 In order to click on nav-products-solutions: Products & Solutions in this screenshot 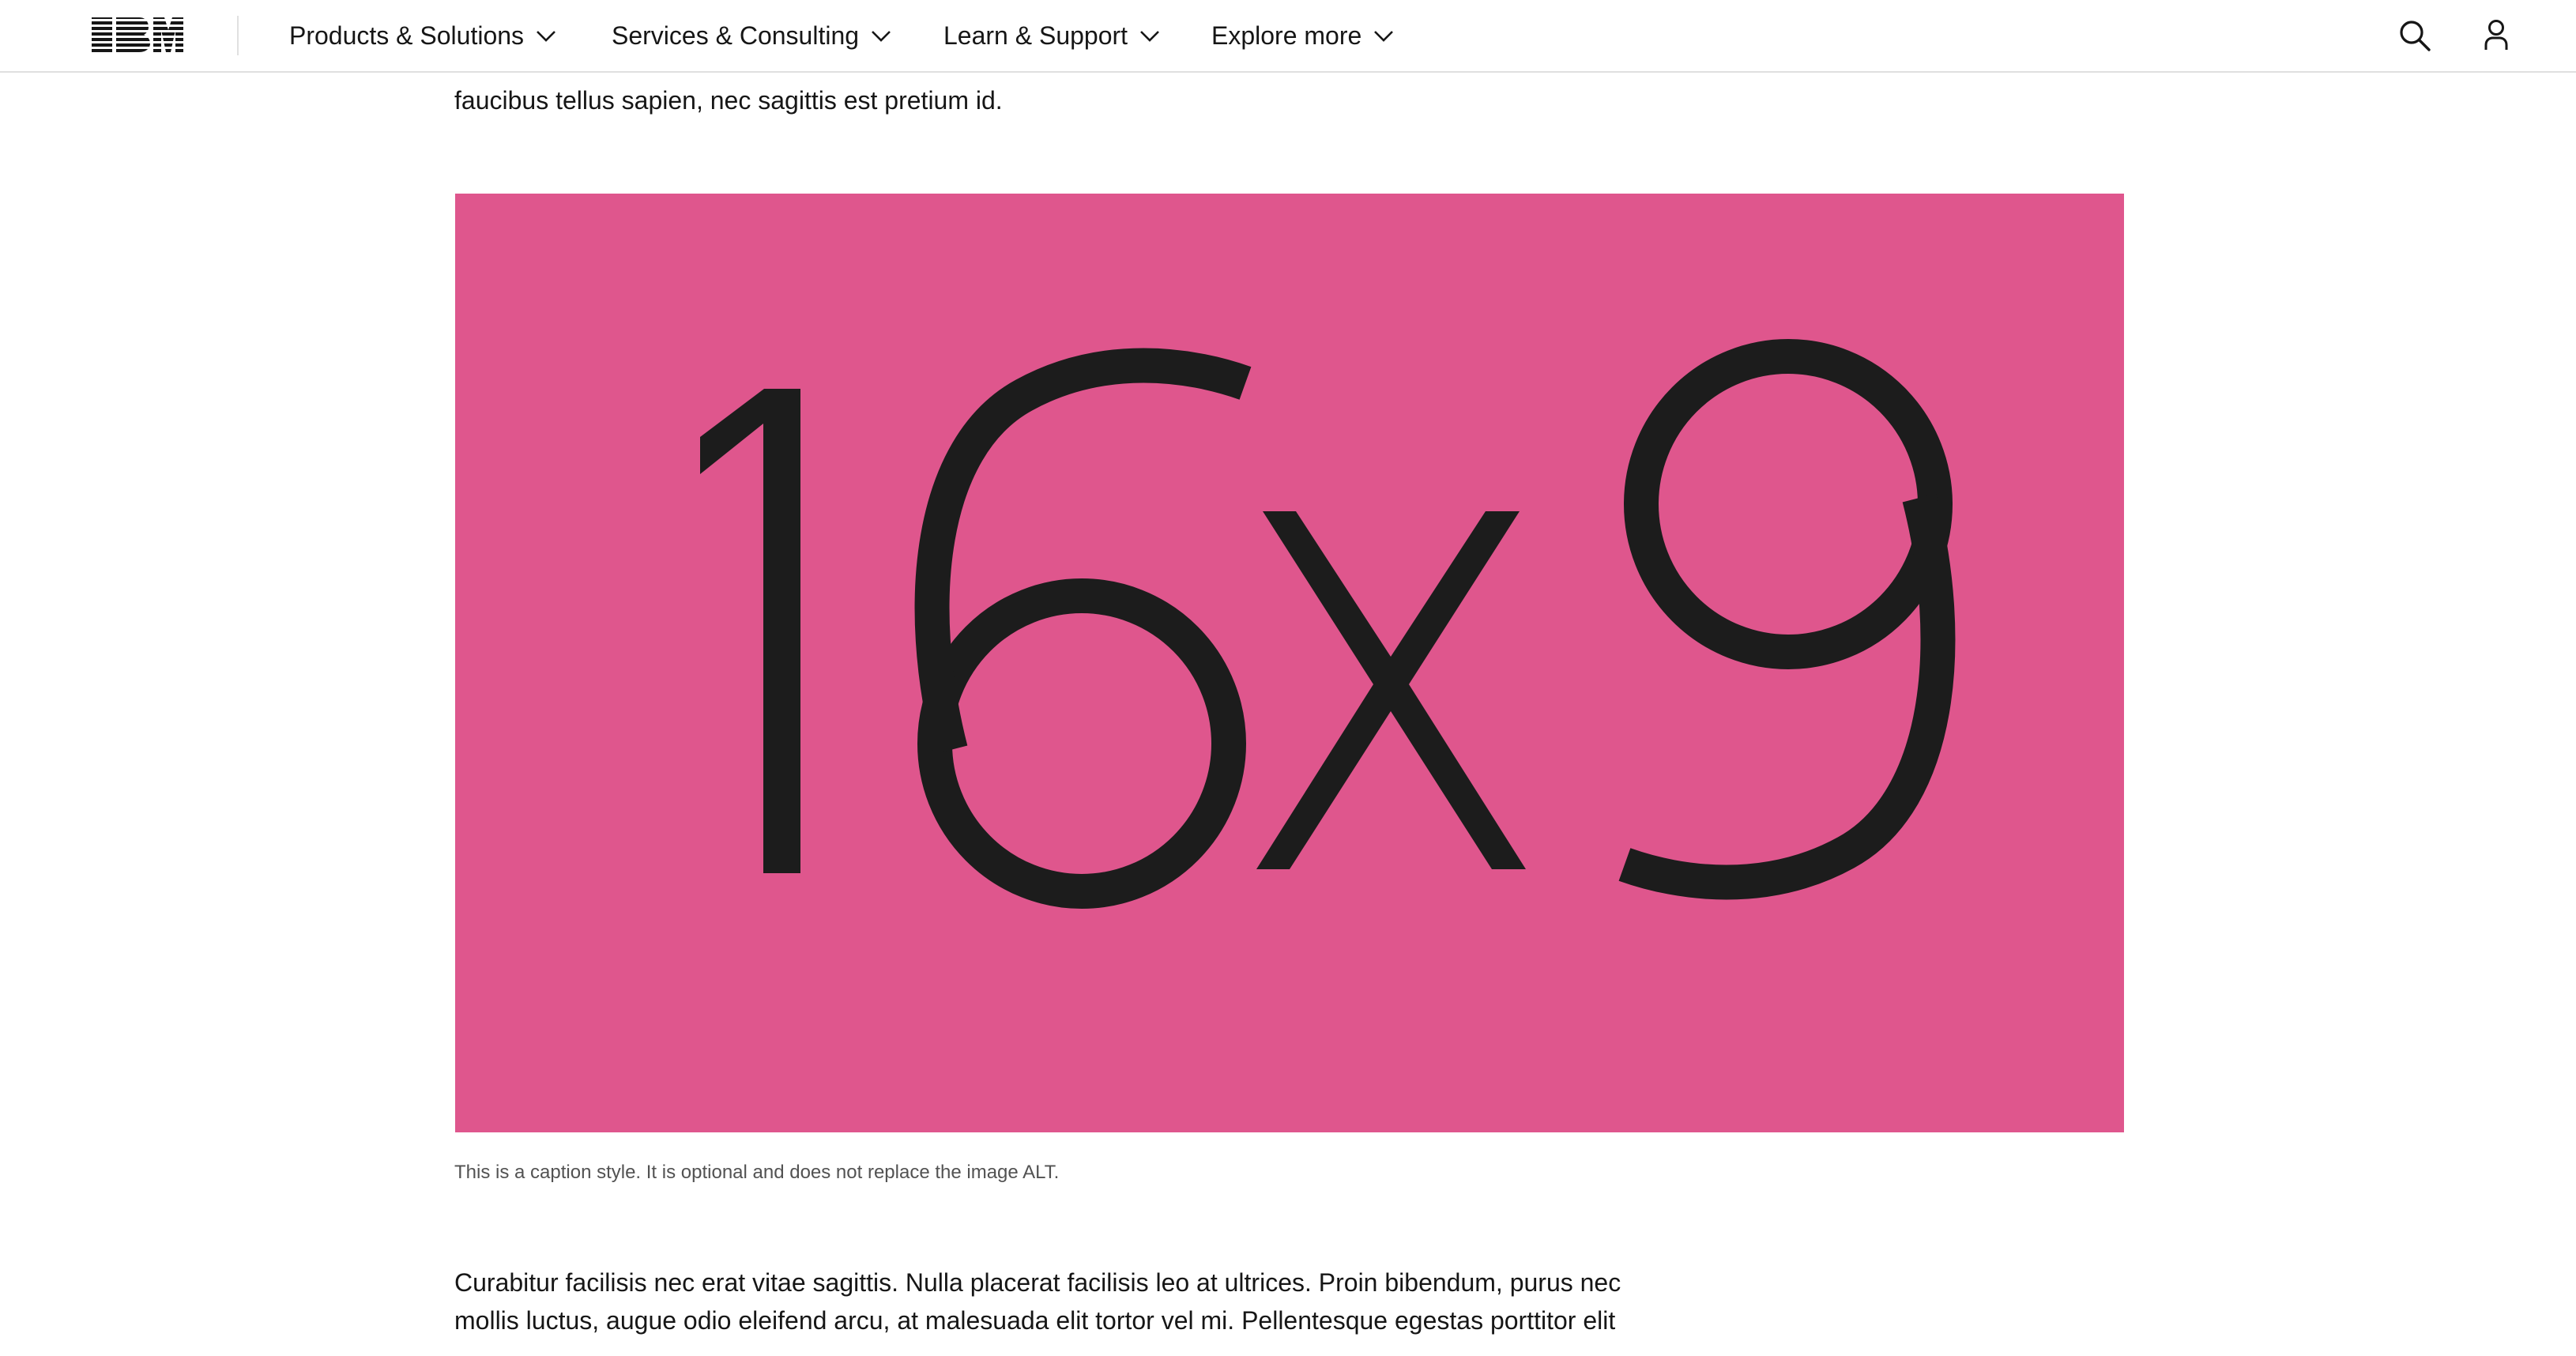, I will do `click(423, 35)`.